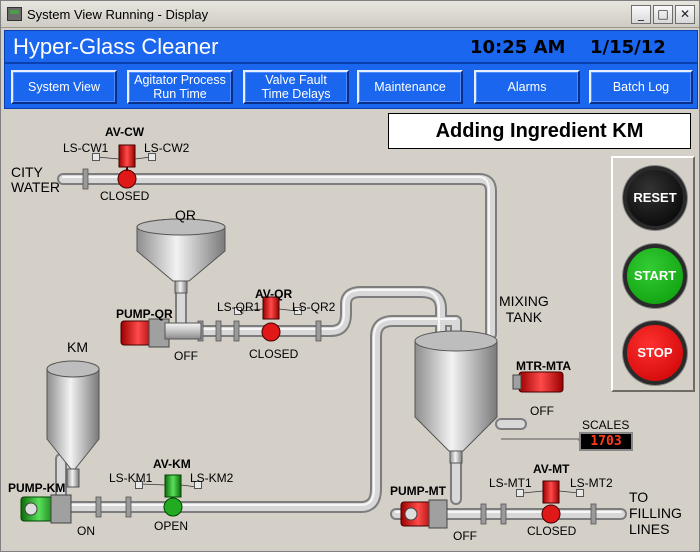 The height and width of the screenshot is (552, 700). I want to click on pump-km-icon, so click(46, 509).